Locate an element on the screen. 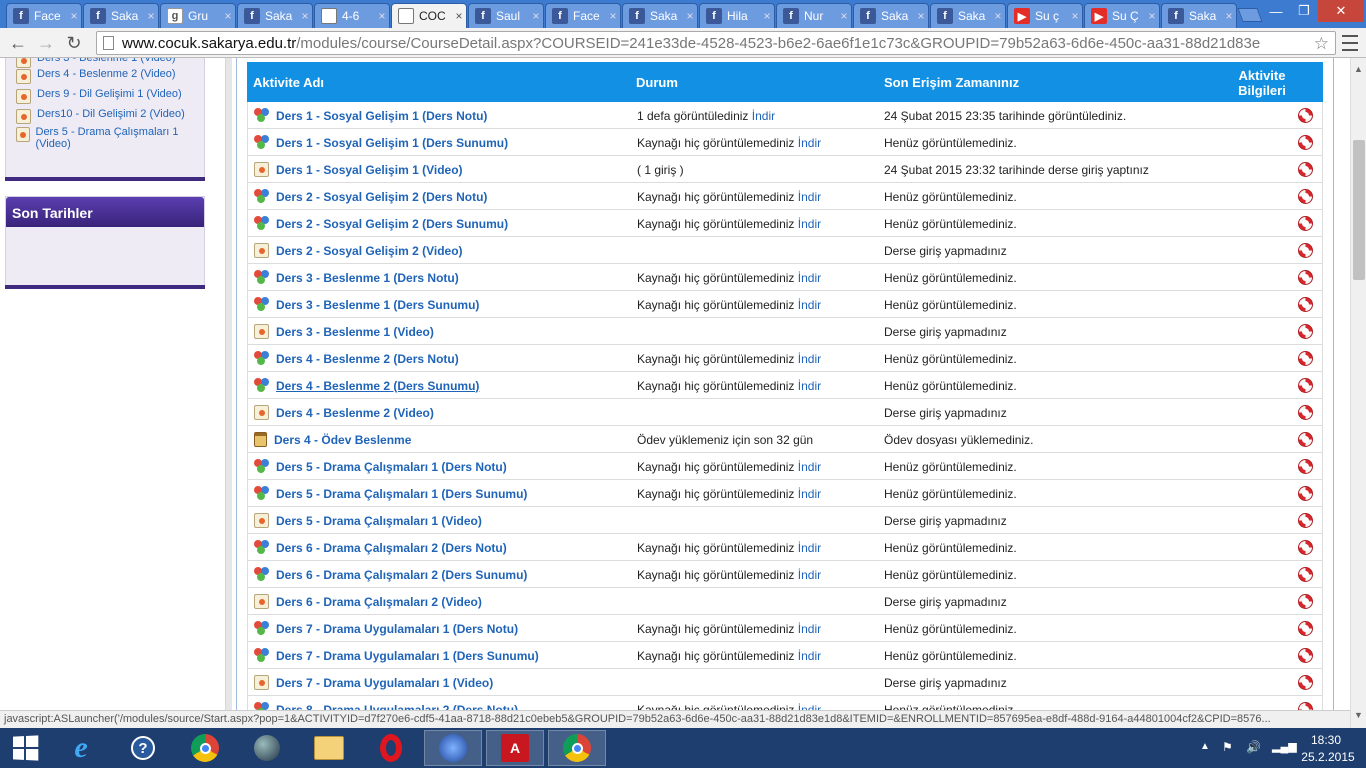  scrollbar-thumb is located at coordinates (1359, 210).